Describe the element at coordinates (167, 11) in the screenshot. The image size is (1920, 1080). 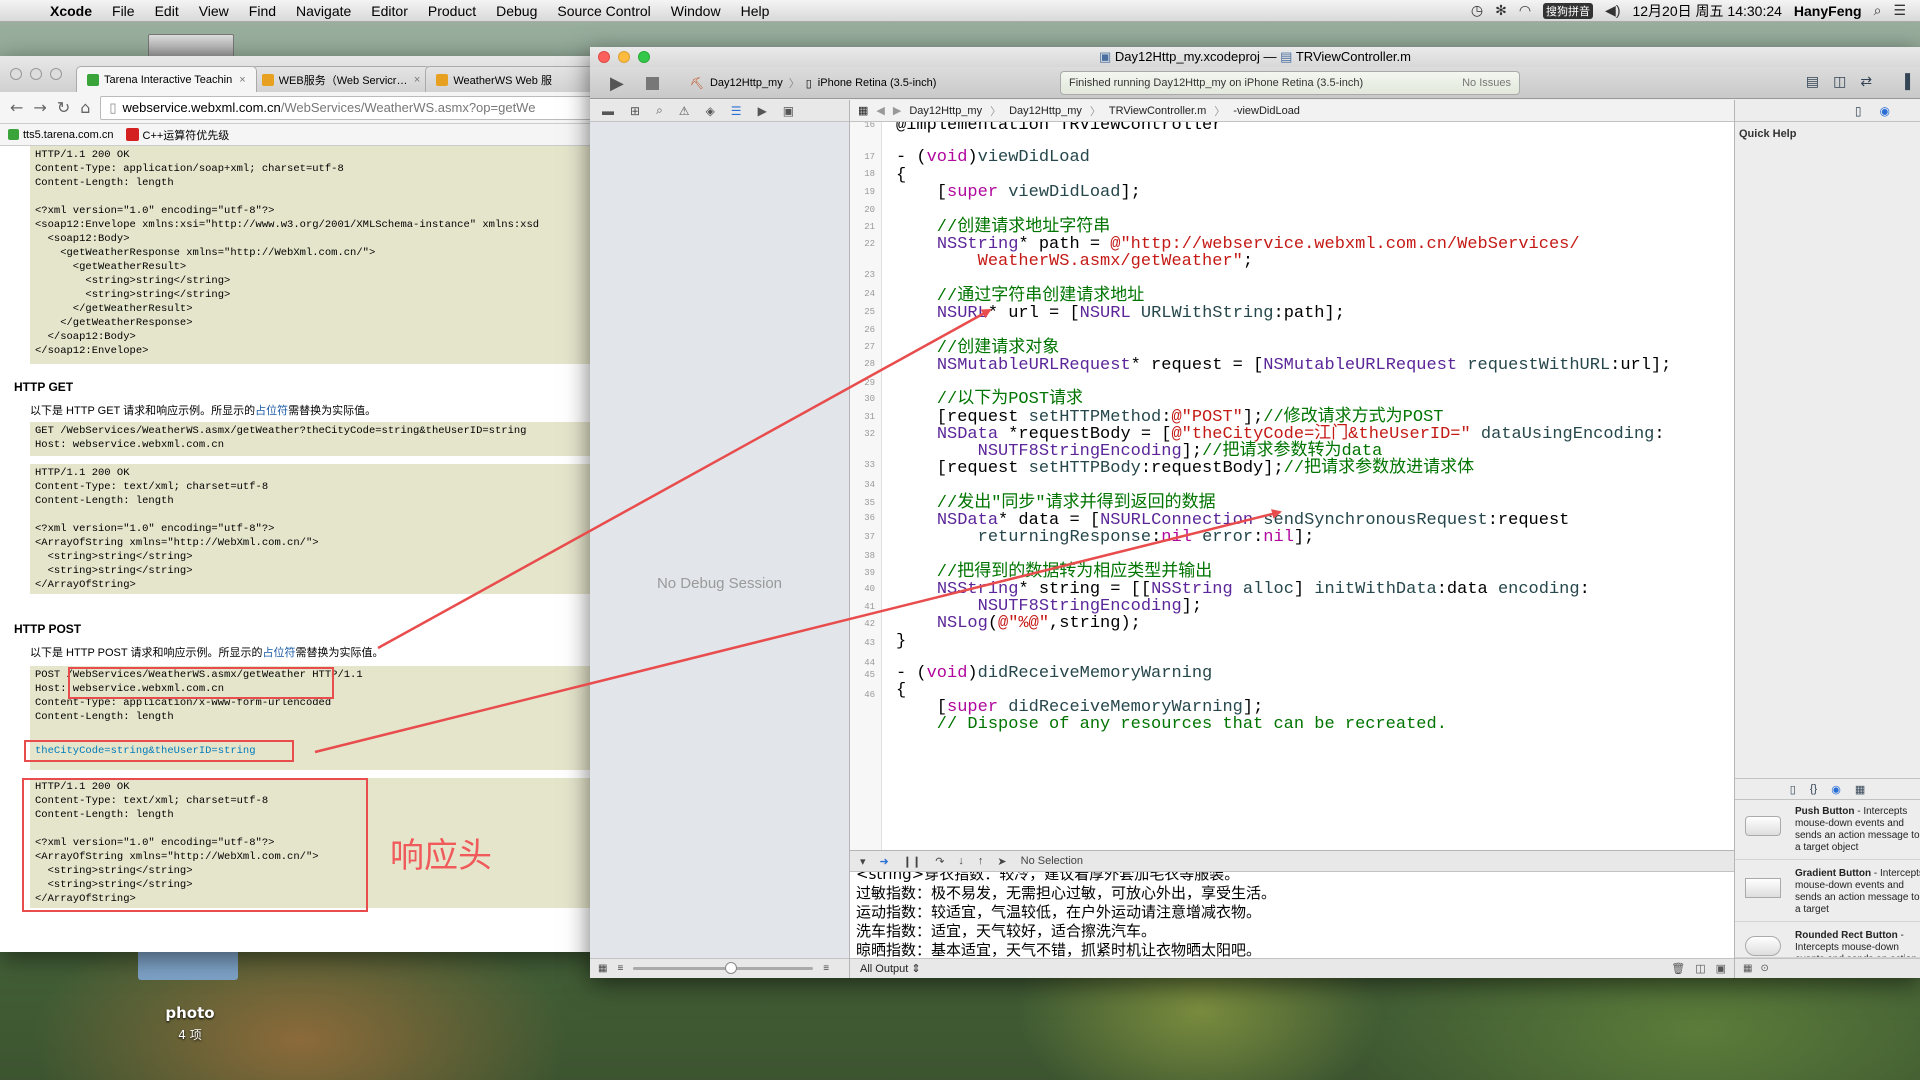
I see `menu-edit: Edit` at that location.